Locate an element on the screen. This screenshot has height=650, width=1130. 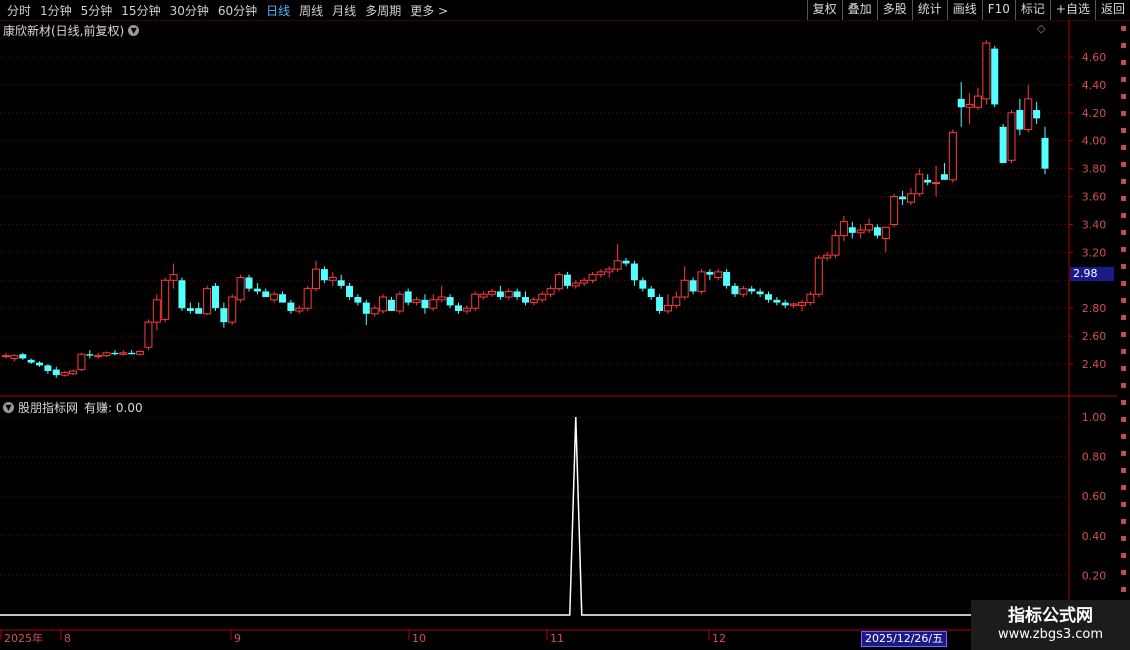
action-button-7: +自选 is located at coordinates (1072, 10).